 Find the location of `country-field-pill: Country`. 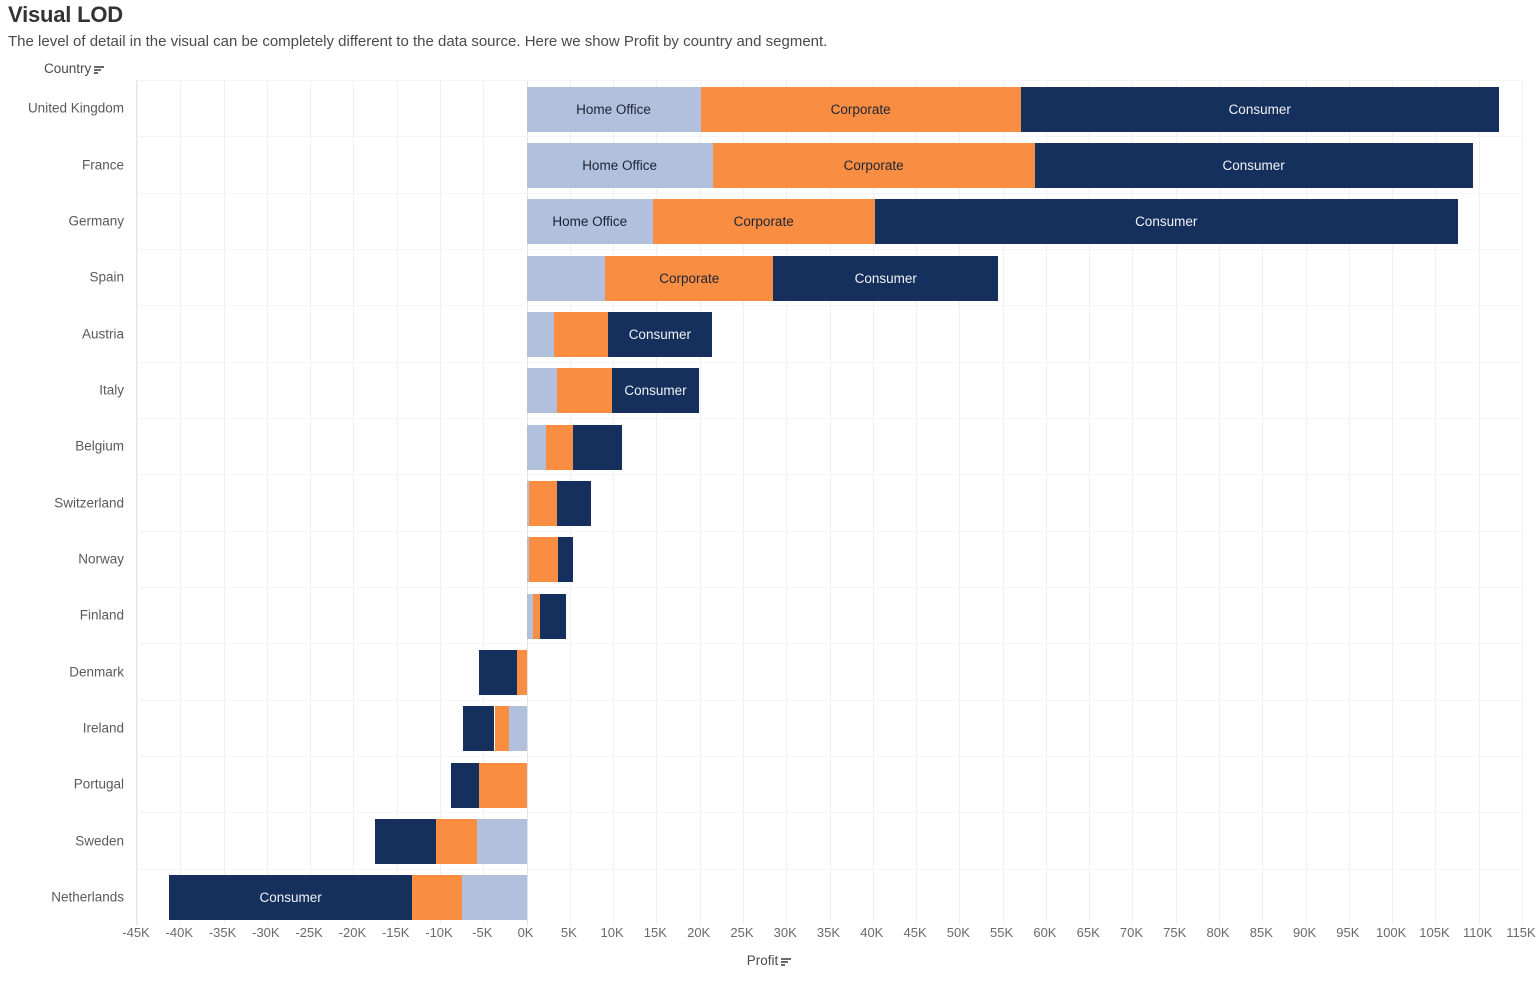

country-field-pill: Country is located at coordinates (74, 68).